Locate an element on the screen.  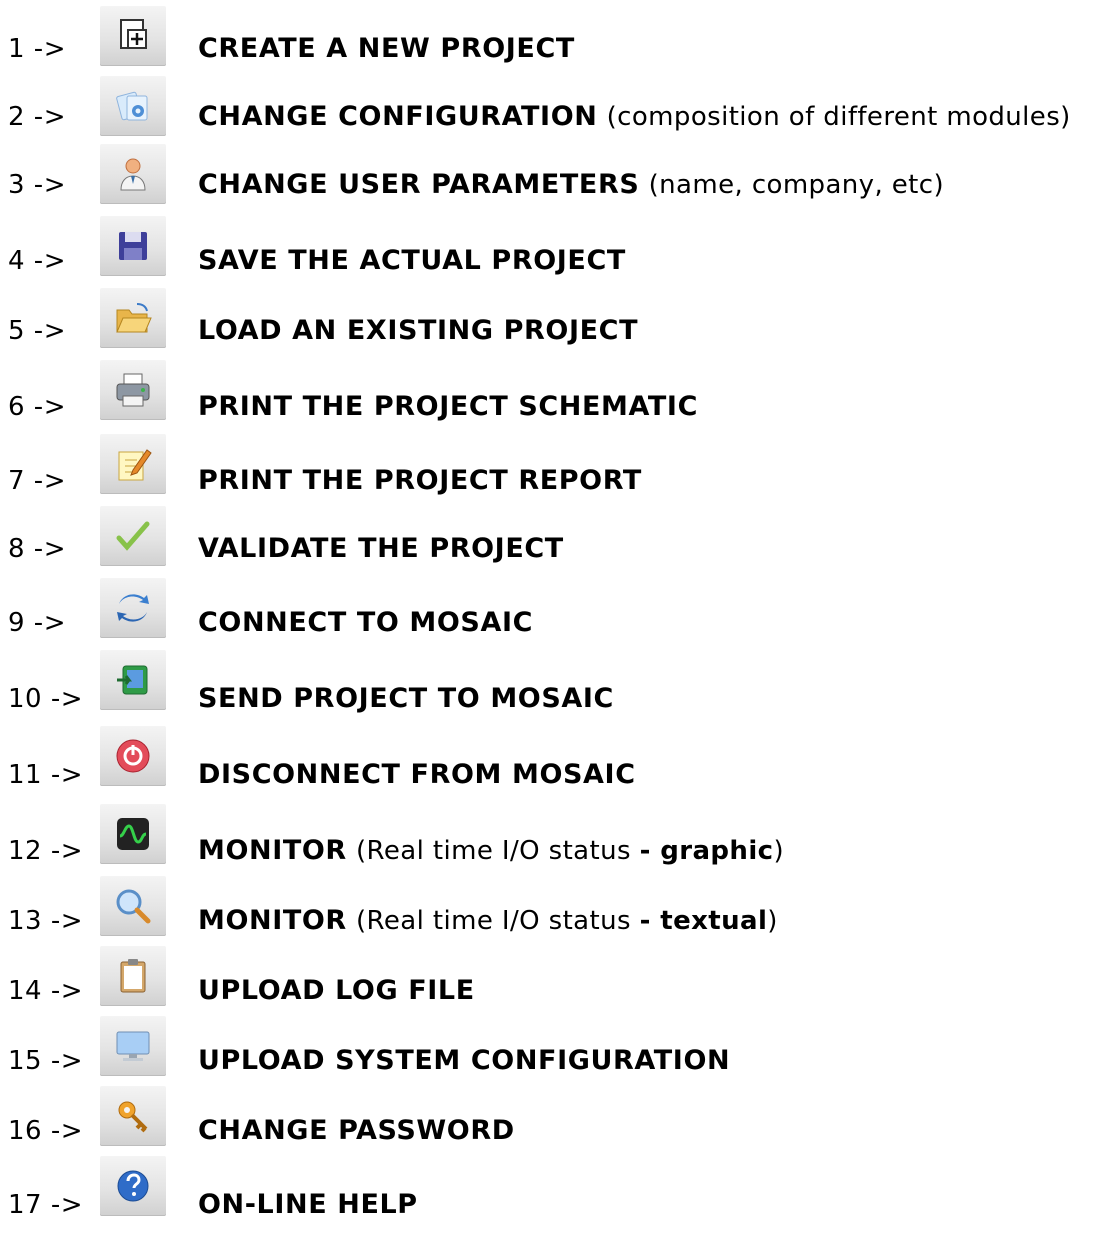
list-item: 16 -> CHANGE PASSWORD is located at coordinates (549, 1124).